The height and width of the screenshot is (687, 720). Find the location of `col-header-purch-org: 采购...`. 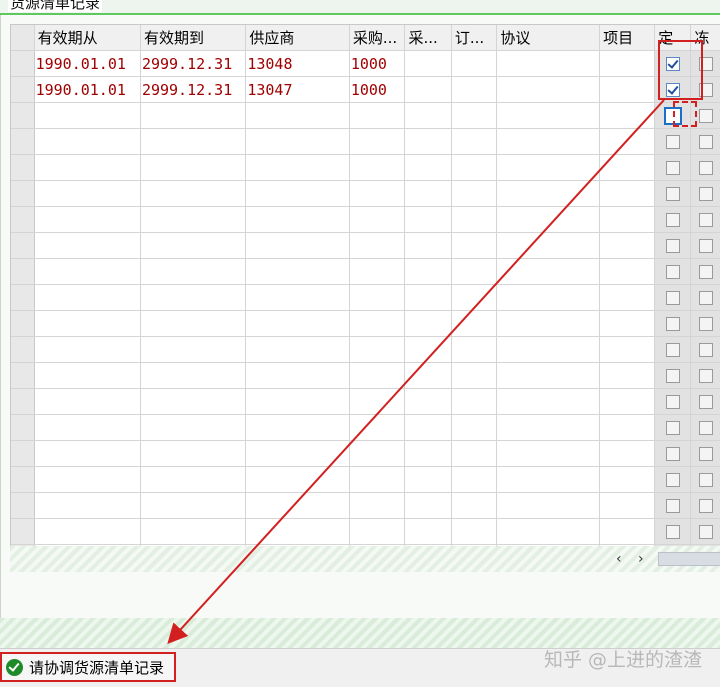

col-header-purch-org: 采购... is located at coordinates (377, 38).